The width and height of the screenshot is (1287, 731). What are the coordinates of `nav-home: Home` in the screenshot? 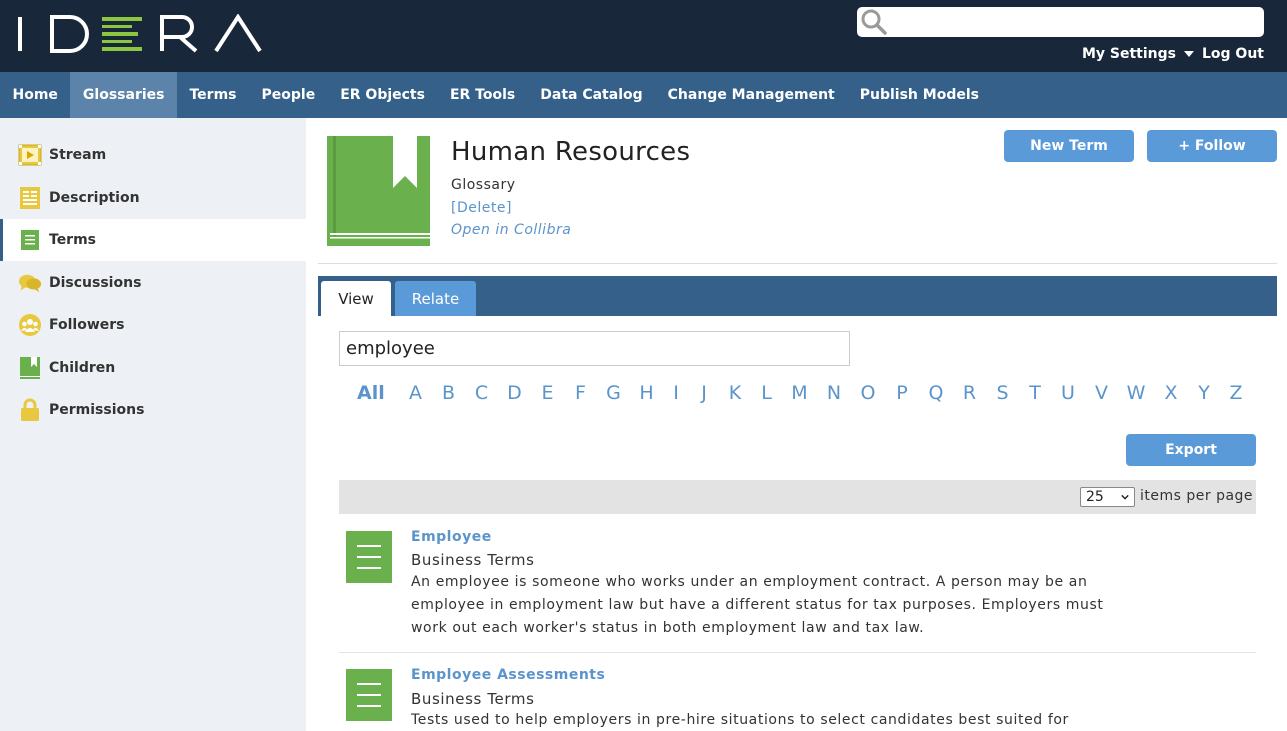 It's located at (35, 95).